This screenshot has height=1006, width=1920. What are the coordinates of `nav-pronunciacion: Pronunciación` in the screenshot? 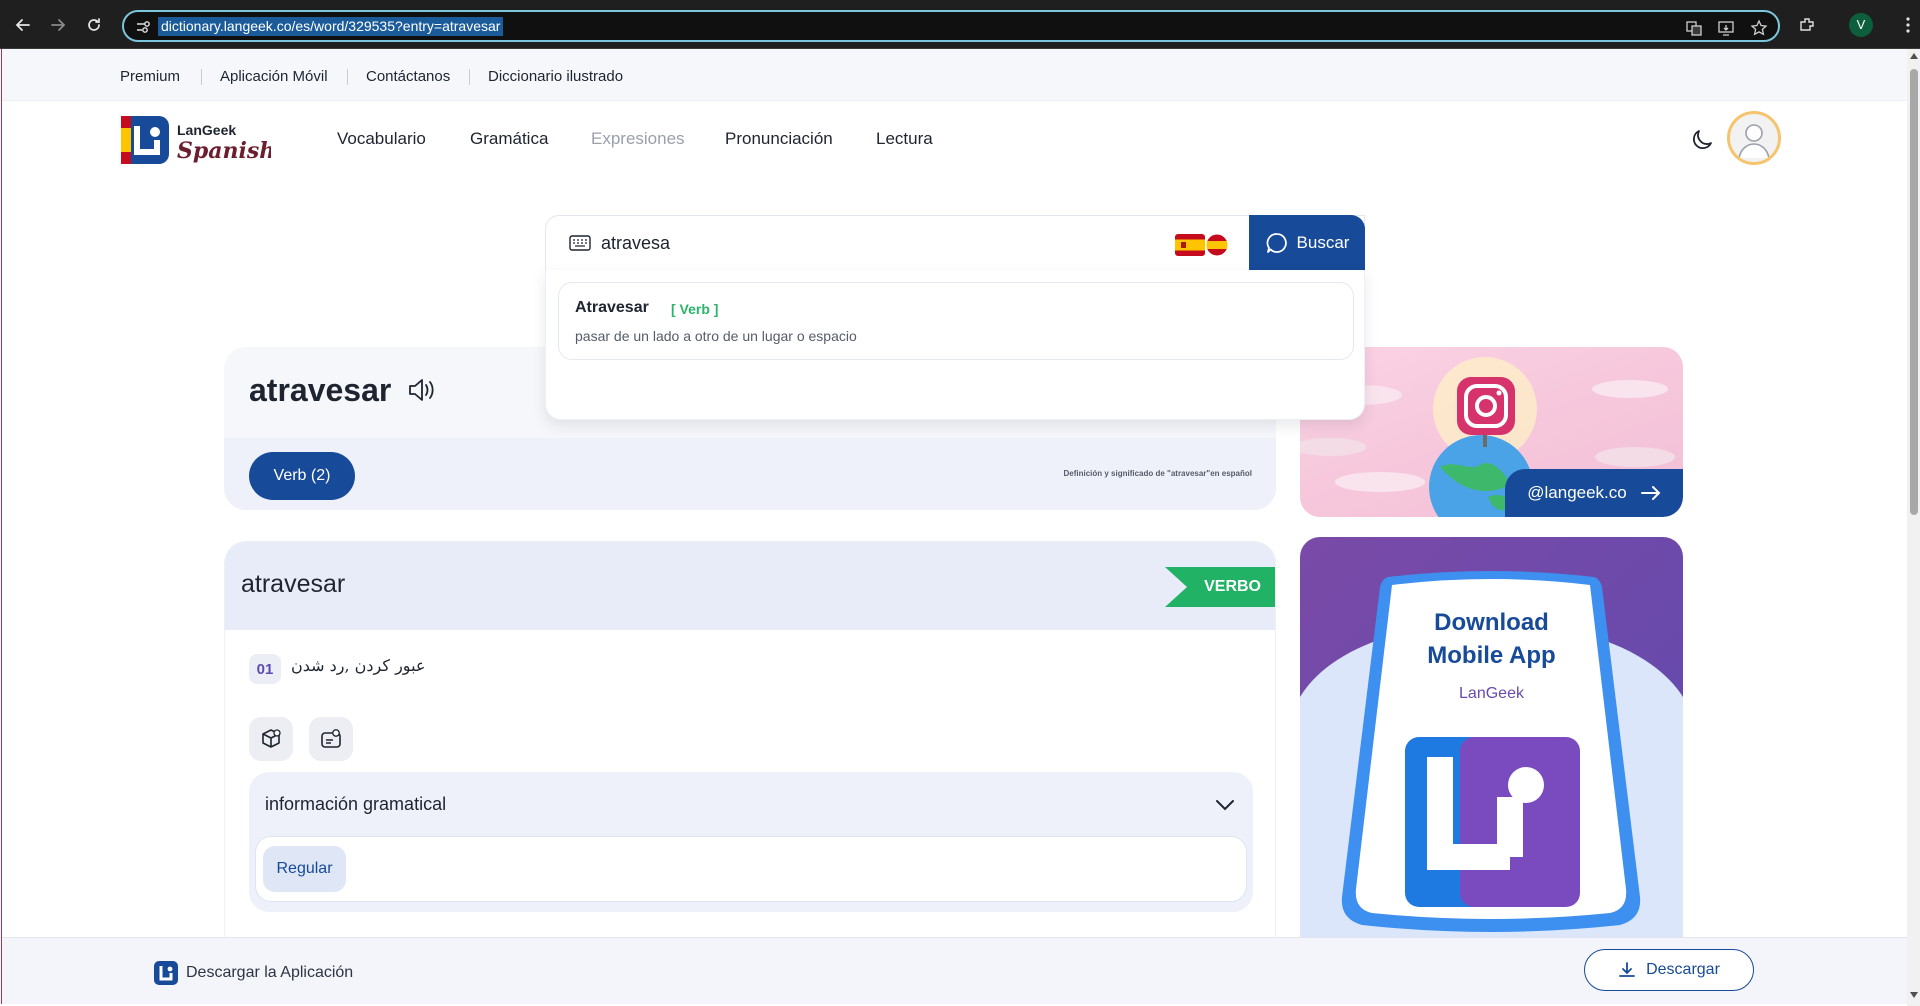 It's located at (779, 139).